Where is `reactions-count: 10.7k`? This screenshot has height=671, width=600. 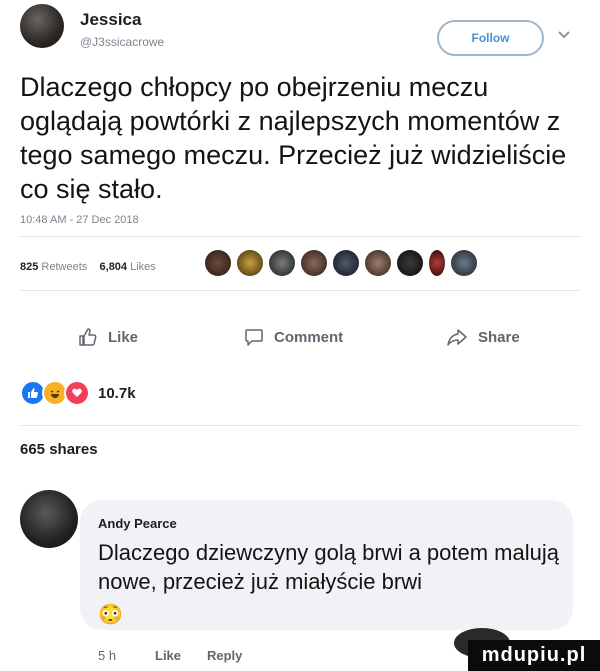
reactions-count: 10.7k is located at coordinates (117, 393).